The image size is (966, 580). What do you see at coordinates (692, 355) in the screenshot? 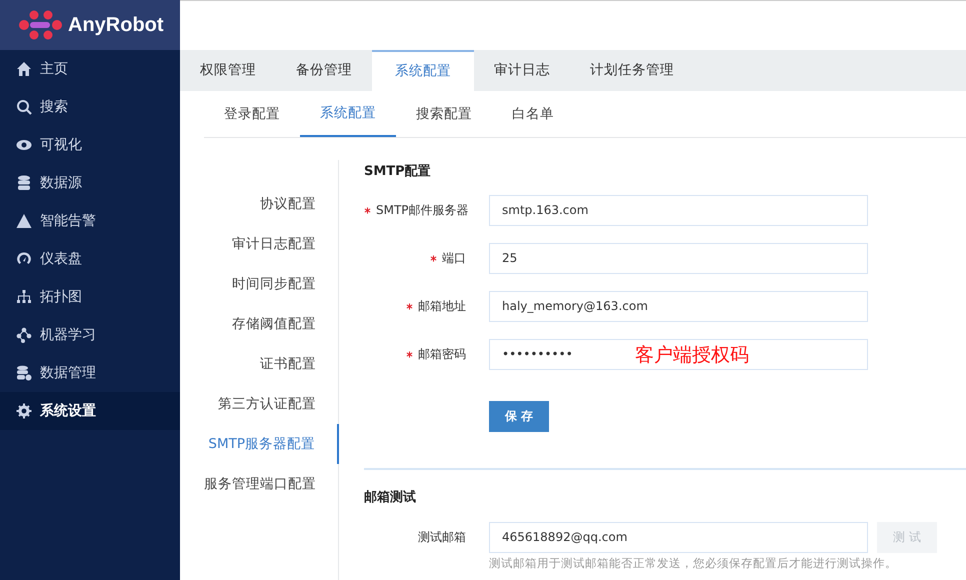
I see `annotation-text: 客户端授权码` at bounding box center [692, 355].